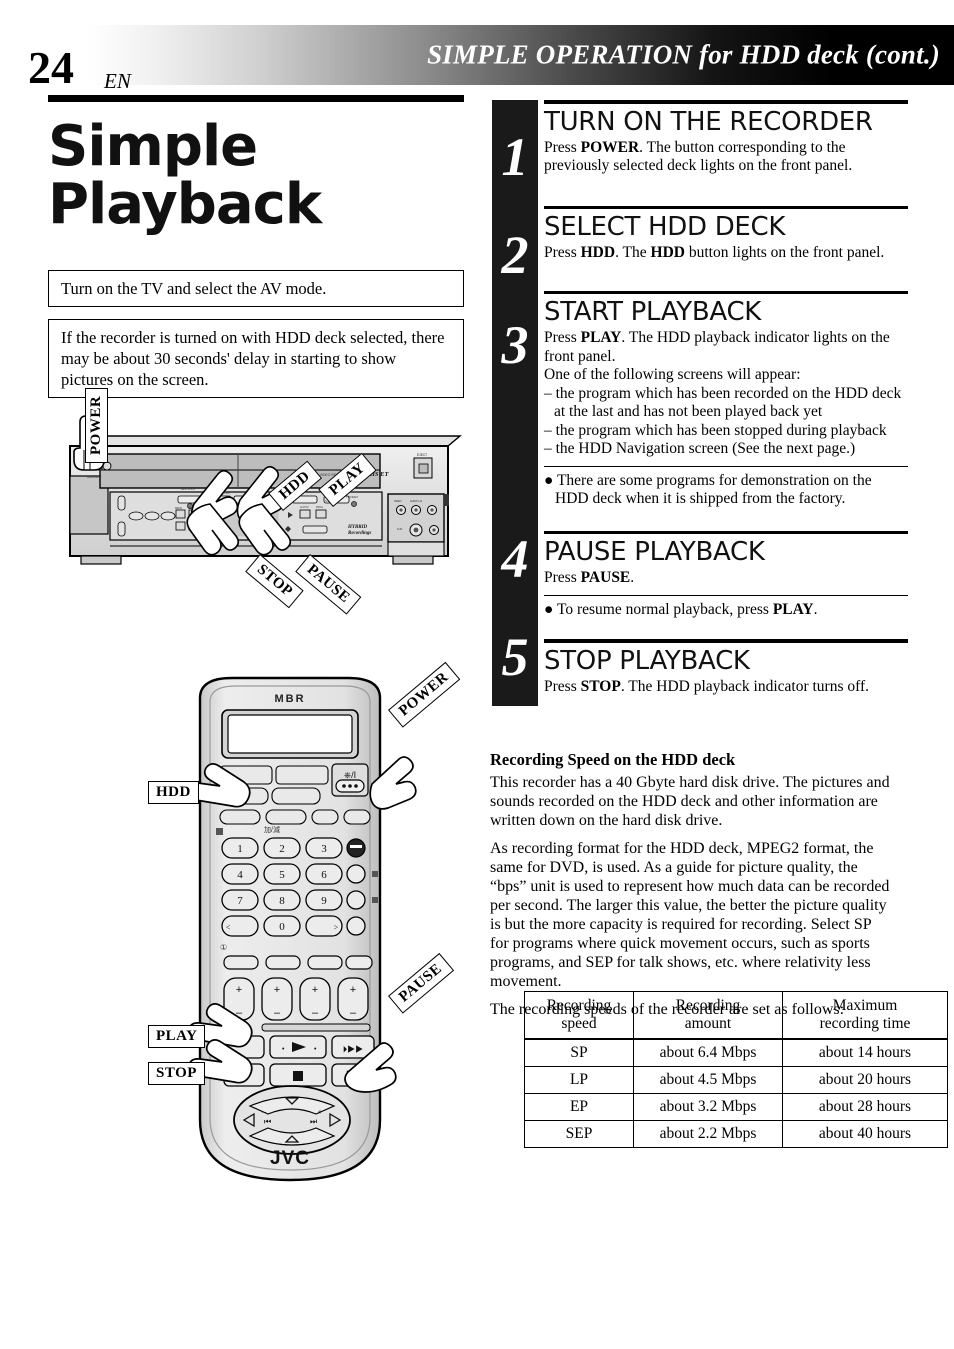 This screenshot has width=954, height=1349. Describe the element at coordinates (683, 54) in the screenshot. I see `header-title: SIMPLE OPERATION for HDD deck (cont.)` at that location.